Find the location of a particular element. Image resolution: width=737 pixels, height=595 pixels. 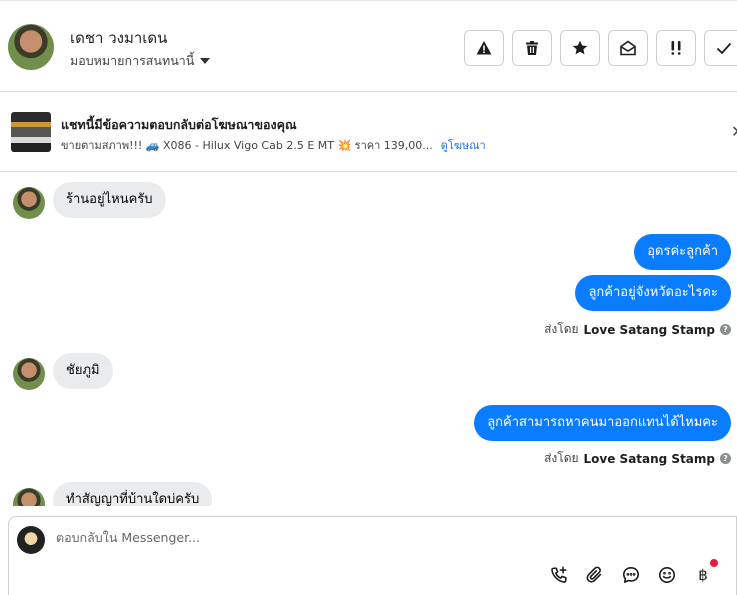

reply-input is located at coordinates (336, 537).